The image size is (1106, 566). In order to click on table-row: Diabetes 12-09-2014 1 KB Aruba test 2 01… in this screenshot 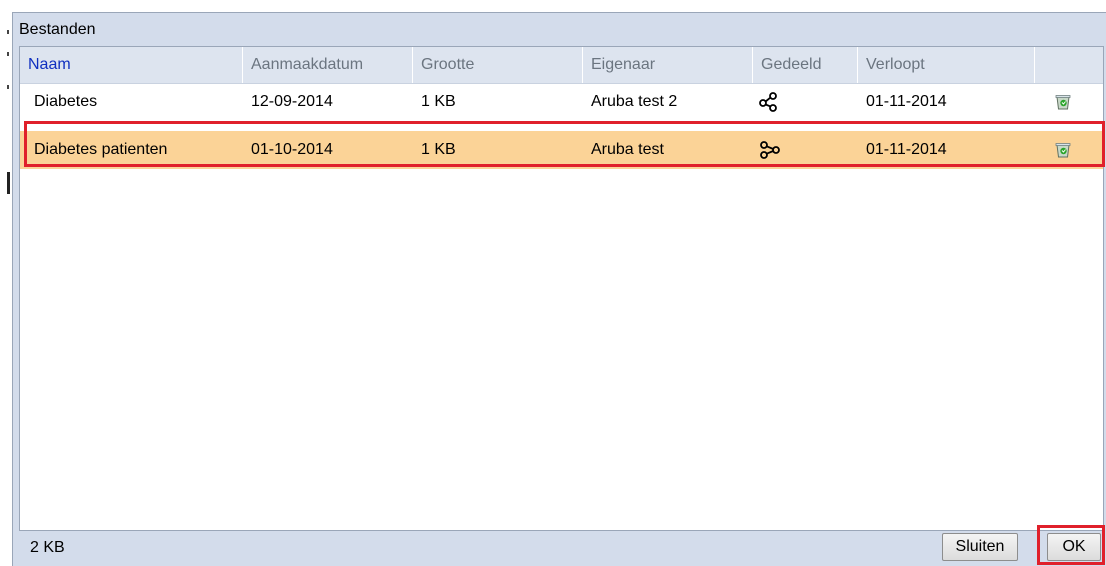, I will do `click(561, 102)`.